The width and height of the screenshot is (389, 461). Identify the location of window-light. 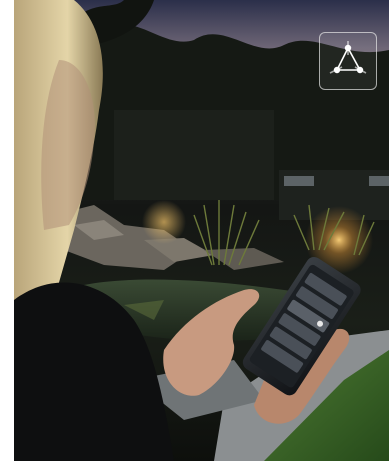
(299, 181).